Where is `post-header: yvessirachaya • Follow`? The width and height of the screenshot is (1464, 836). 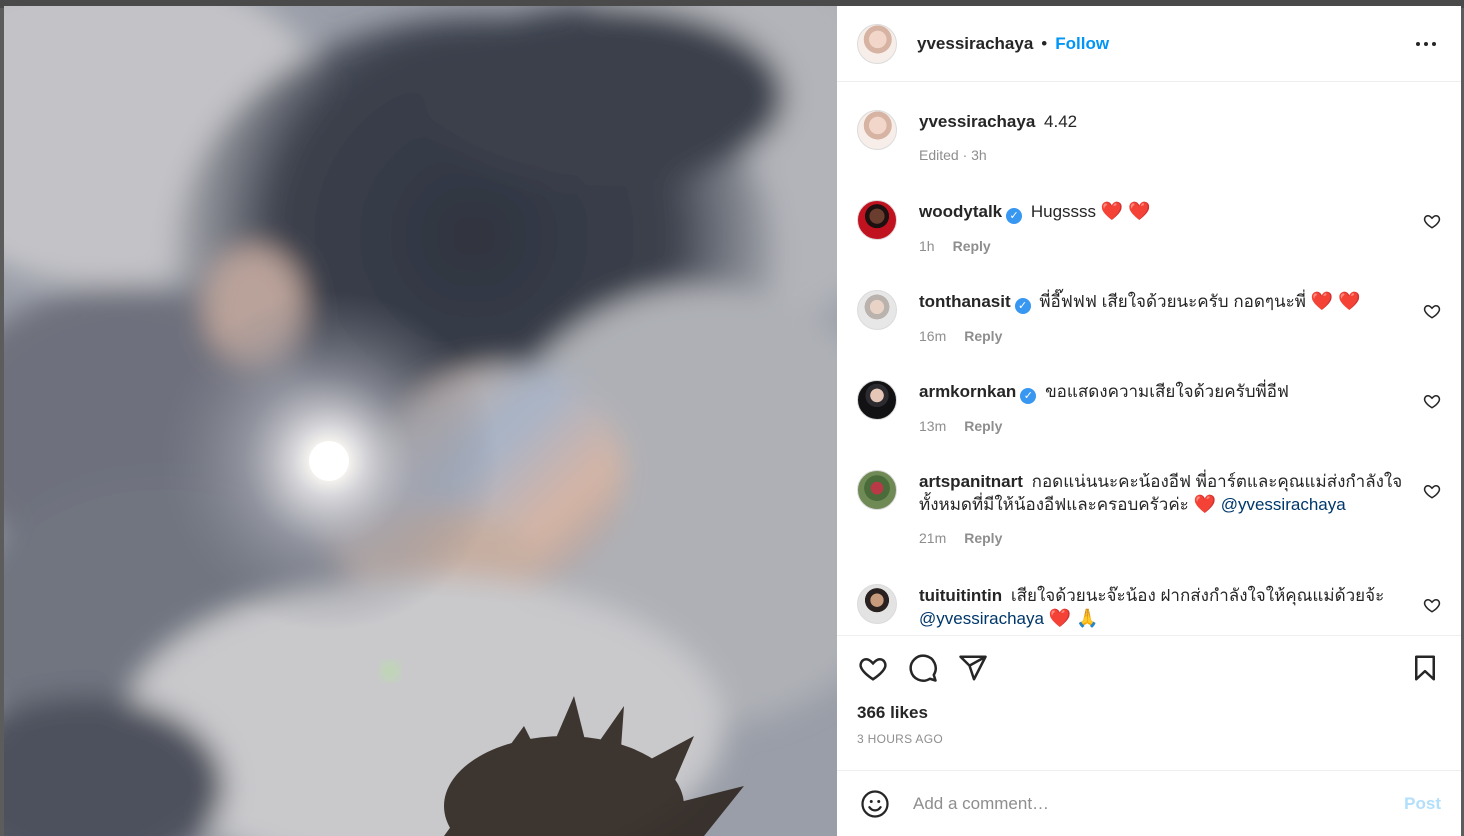
post-header: yvessirachaya • Follow is located at coordinates (1149, 44).